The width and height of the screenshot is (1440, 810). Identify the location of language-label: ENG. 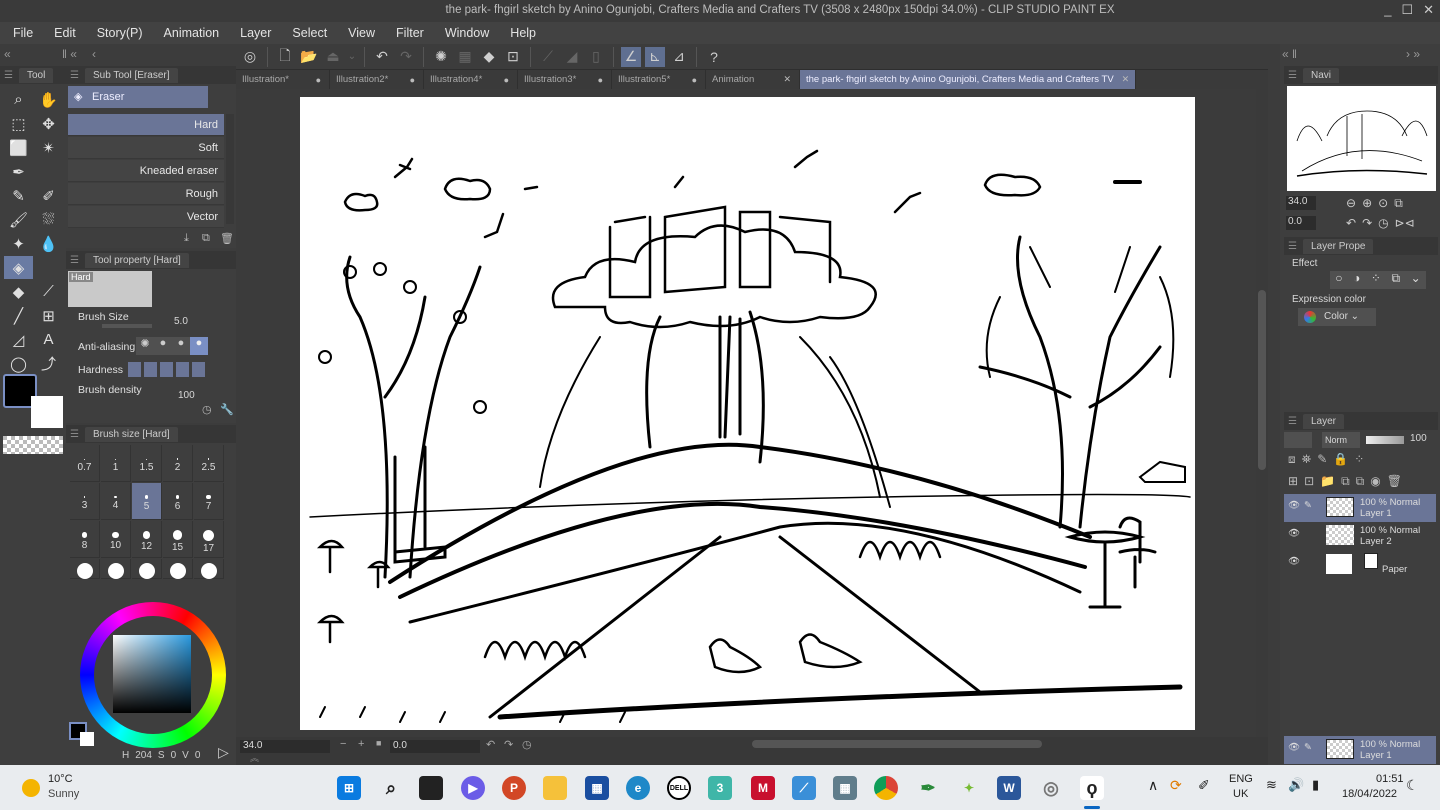
(1241, 779).